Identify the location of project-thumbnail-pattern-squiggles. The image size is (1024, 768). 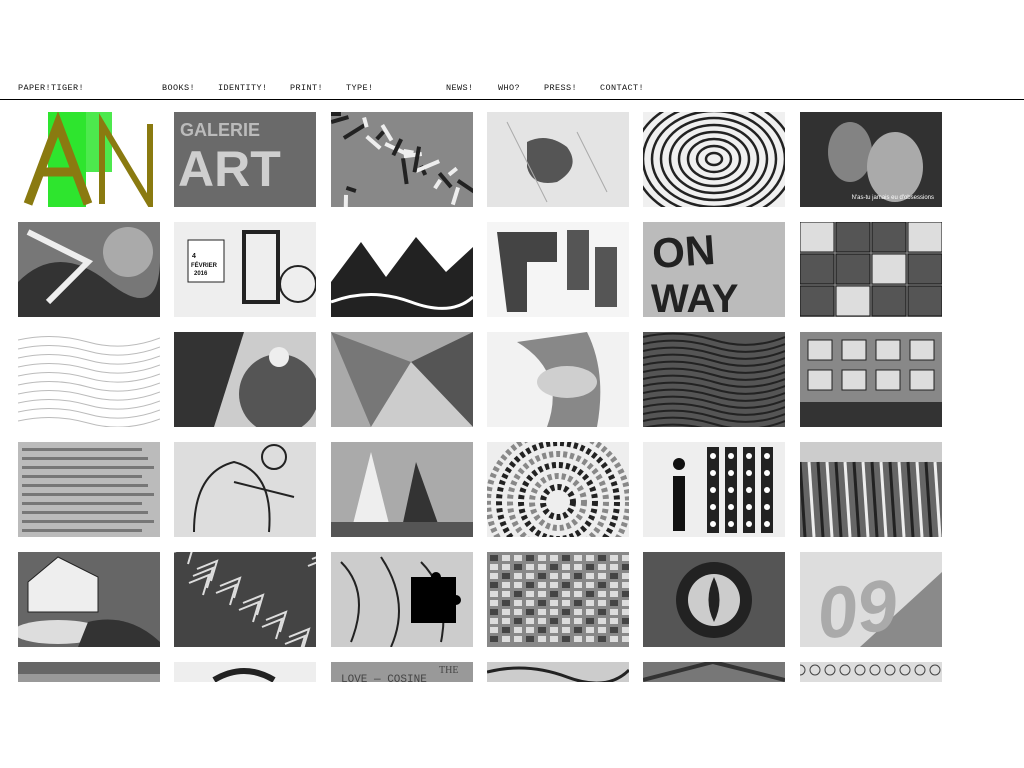
(402, 159).